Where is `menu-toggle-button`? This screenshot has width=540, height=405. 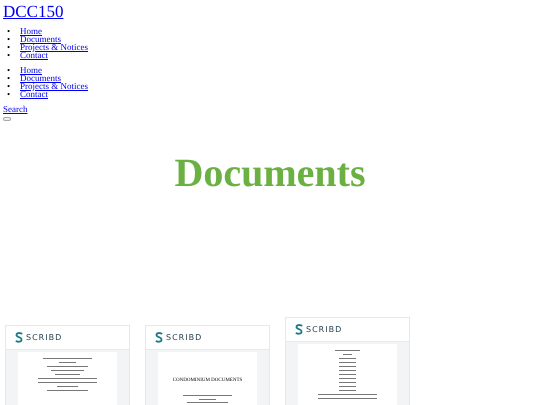 menu-toggle-button is located at coordinates (7, 119).